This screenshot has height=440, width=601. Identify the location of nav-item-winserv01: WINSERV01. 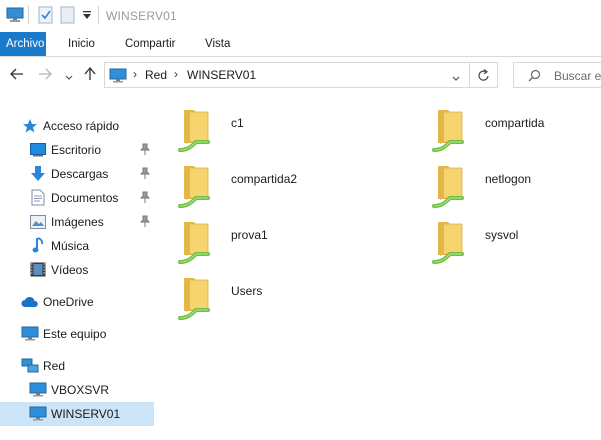
(77, 414).